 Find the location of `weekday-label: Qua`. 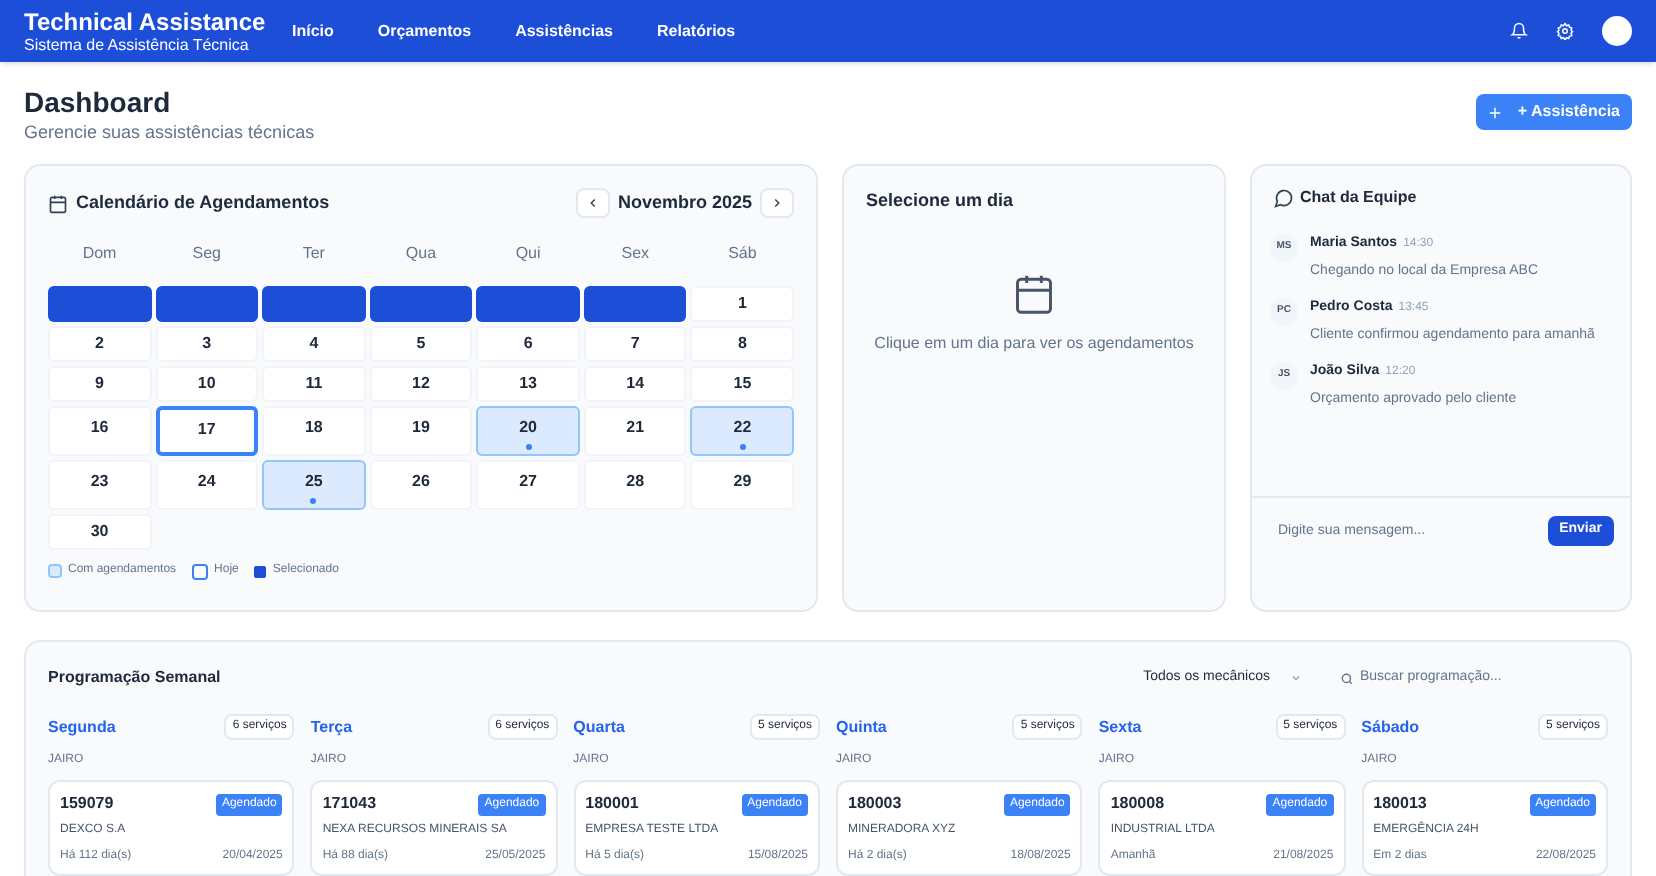

weekday-label: Qua is located at coordinates (421, 254).